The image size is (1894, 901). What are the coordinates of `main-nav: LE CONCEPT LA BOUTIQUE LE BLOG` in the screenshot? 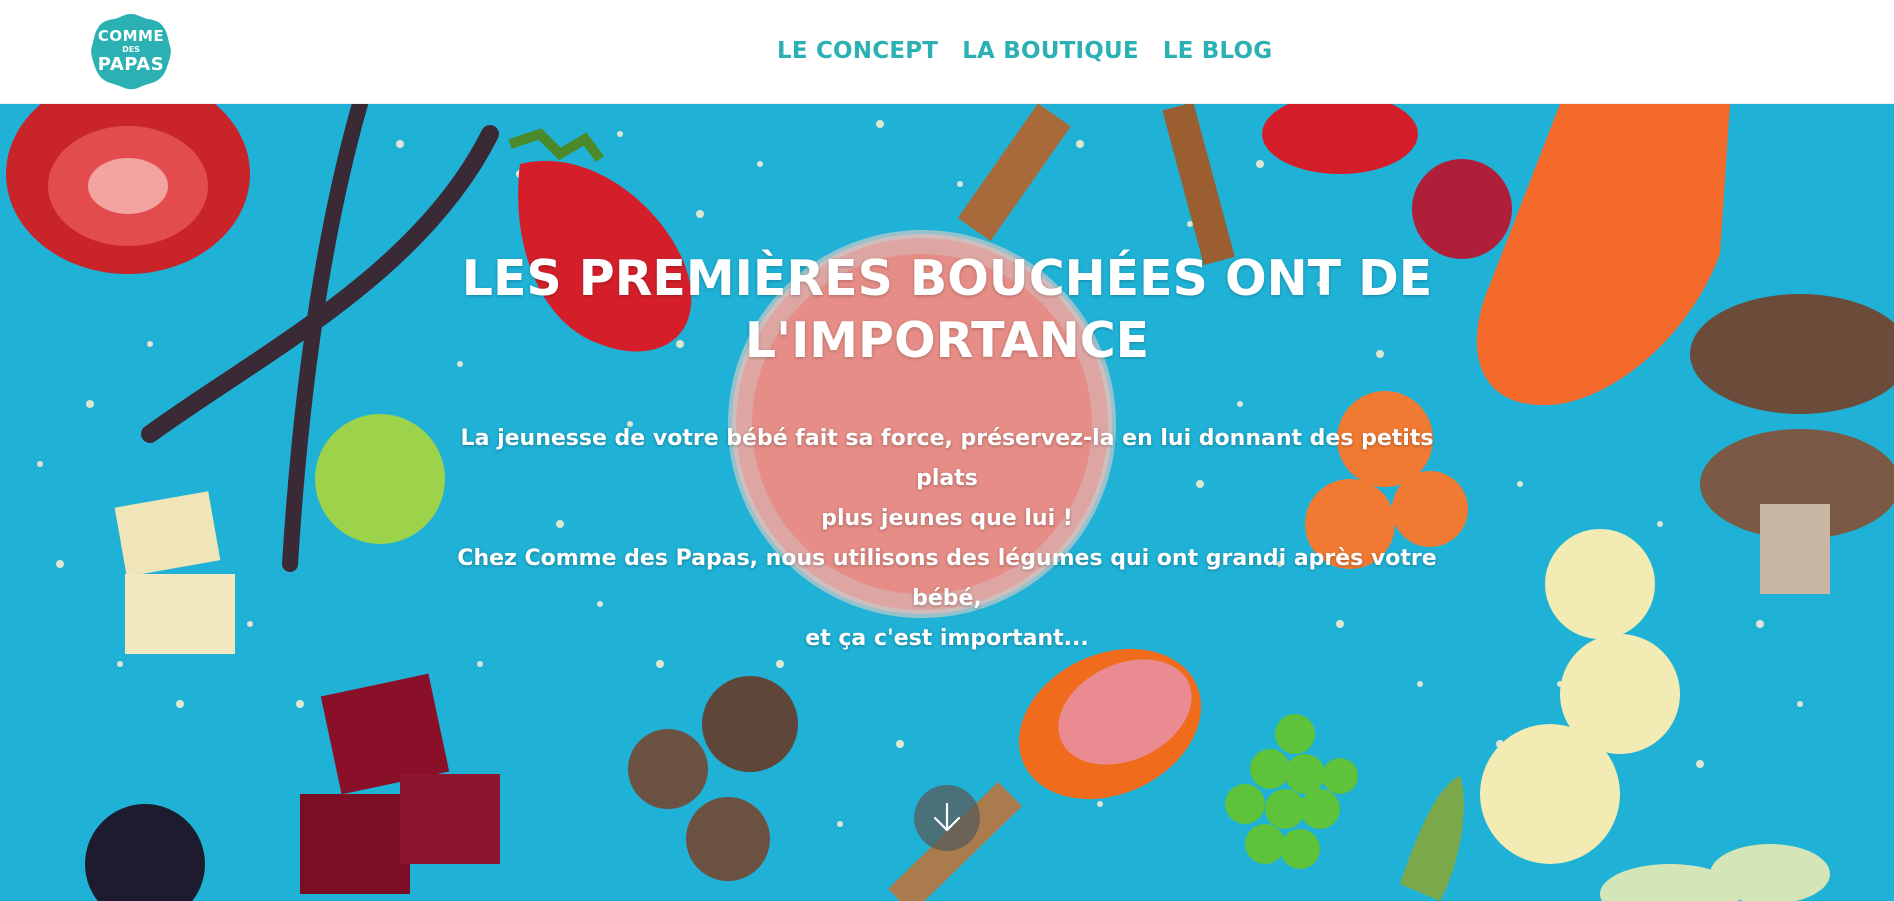 It's located at (1024, 51).